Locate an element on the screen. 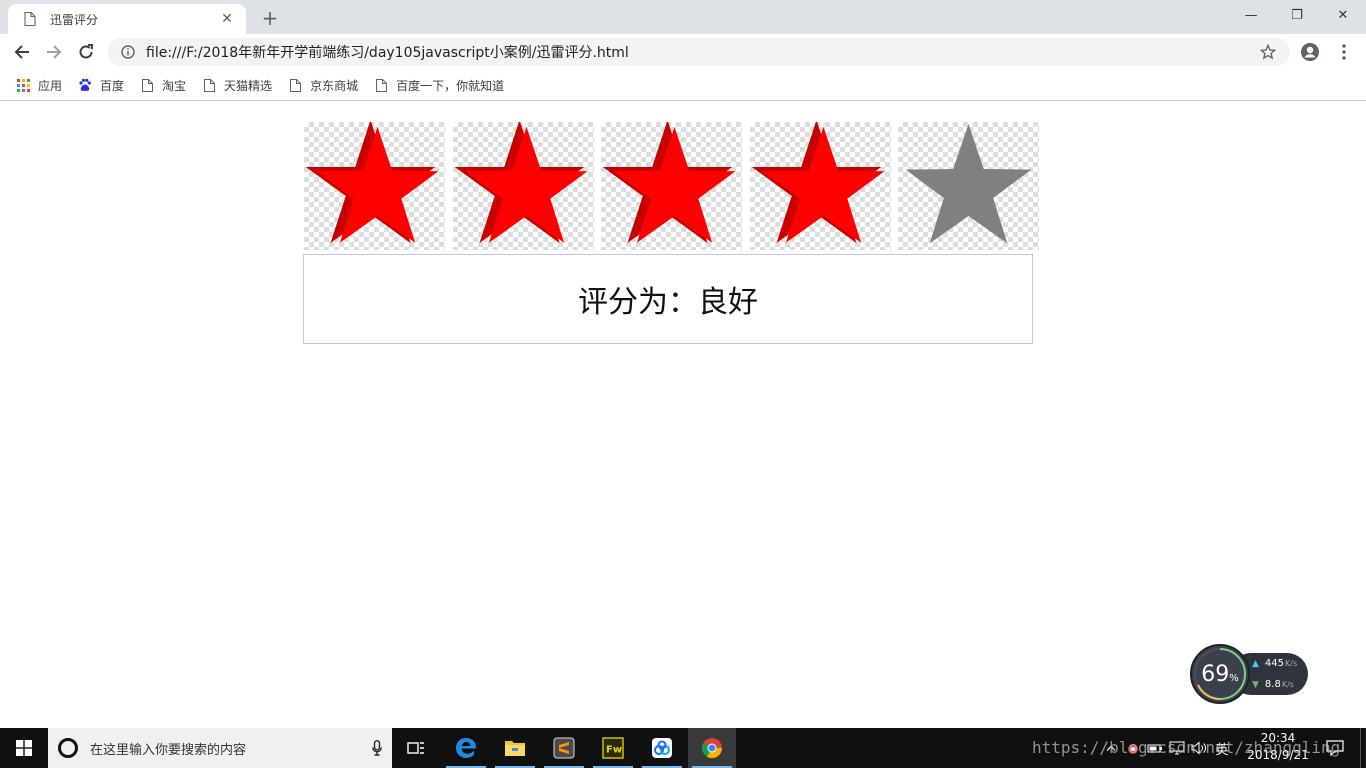 The height and width of the screenshot is (768, 1366). arrow-right-icon is located at coordinates (54, 52).